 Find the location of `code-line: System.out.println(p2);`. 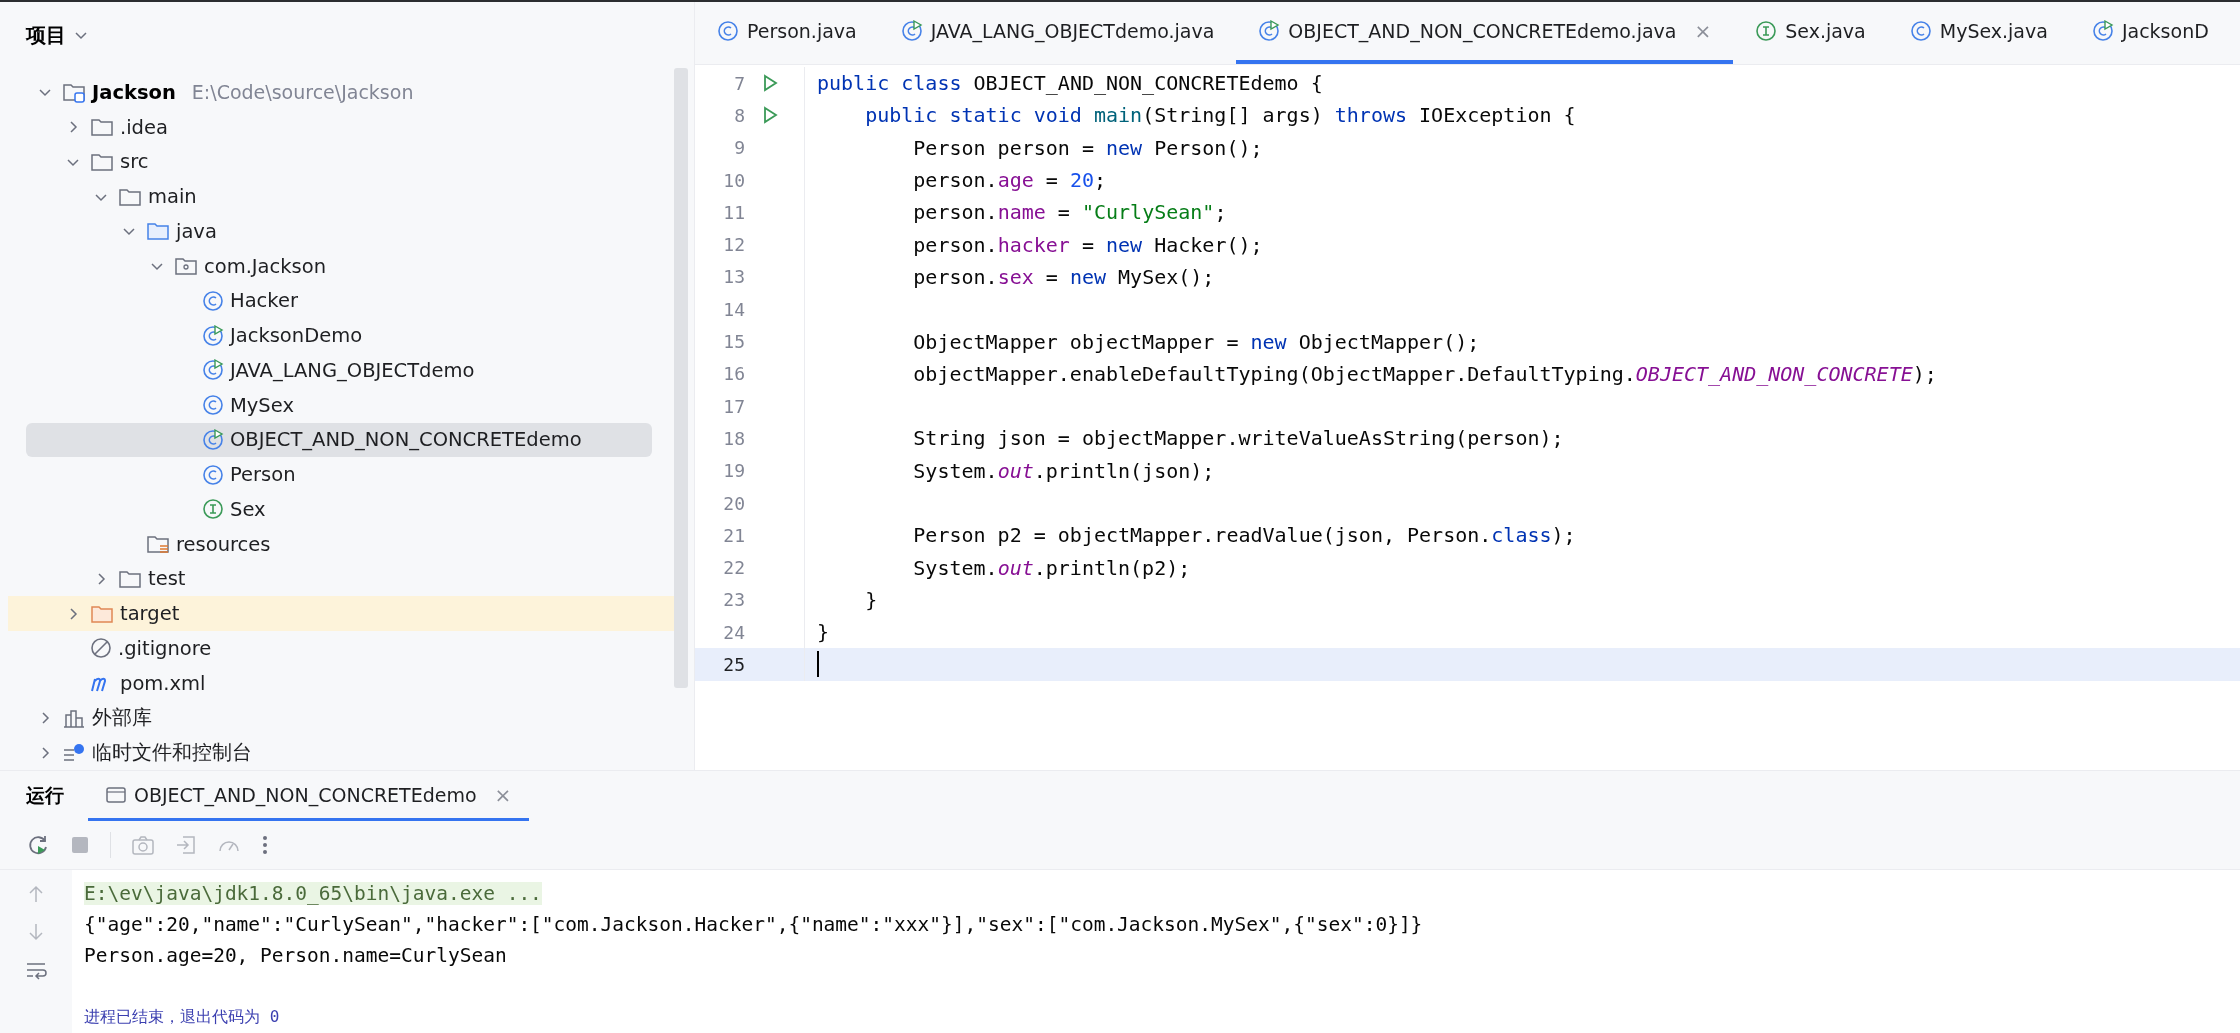

code-line: System.out.println(p2); is located at coordinates (1051, 568).